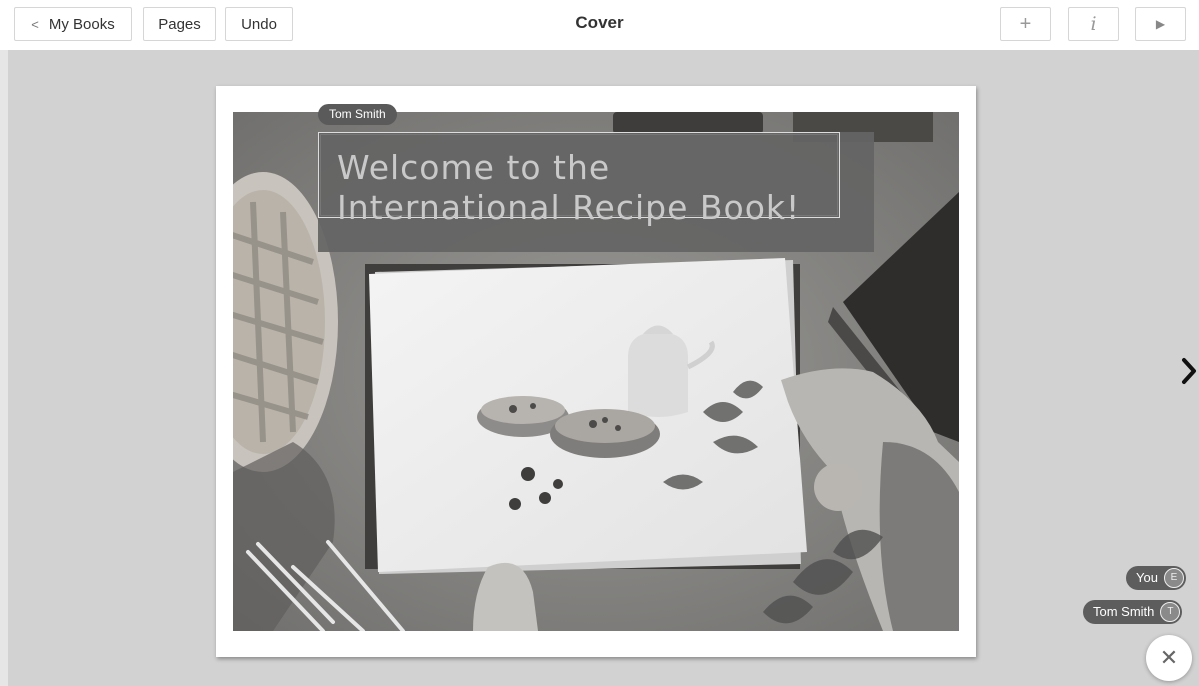 Image resolution: width=1199 pixels, height=686 pixels. I want to click on left-edge-panel, so click(4, 368).